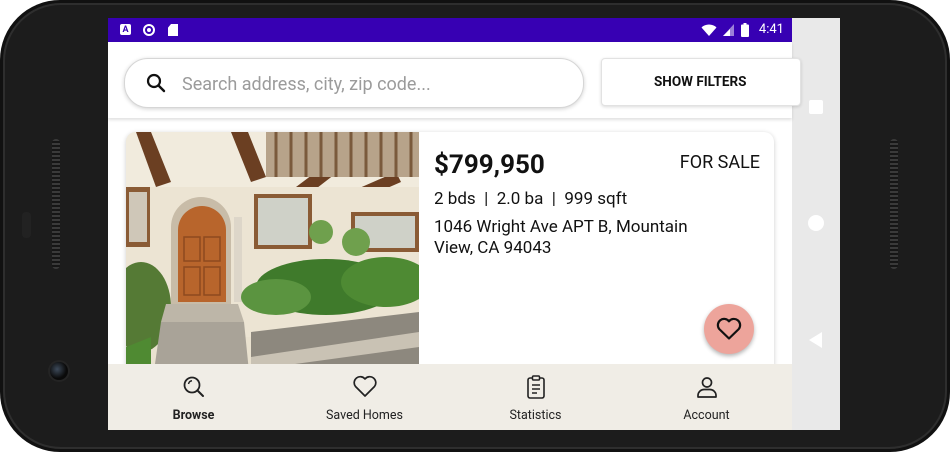  What do you see at coordinates (706, 387) in the screenshot?
I see `person-icon` at bounding box center [706, 387].